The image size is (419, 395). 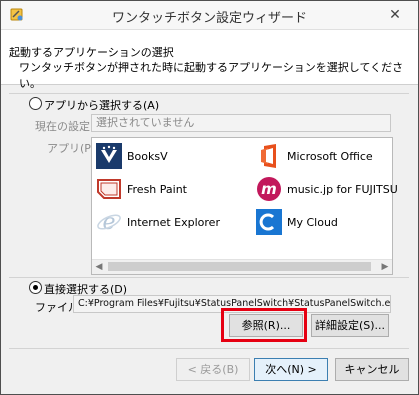 I want to click on svg-text: e, so click(x=108, y=222).